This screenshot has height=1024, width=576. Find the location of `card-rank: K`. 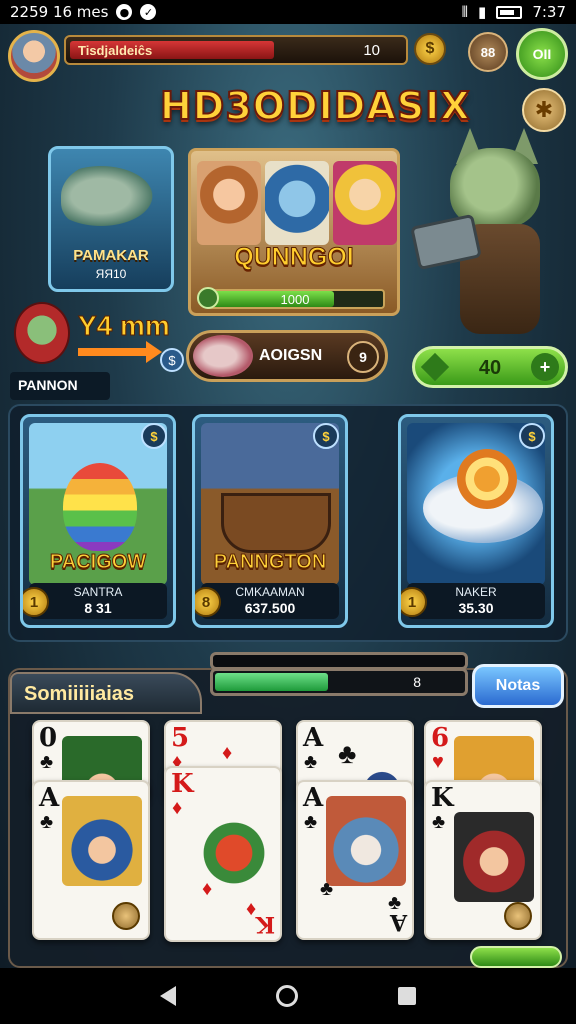

card-rank: K is located at coordinates (182, 784).